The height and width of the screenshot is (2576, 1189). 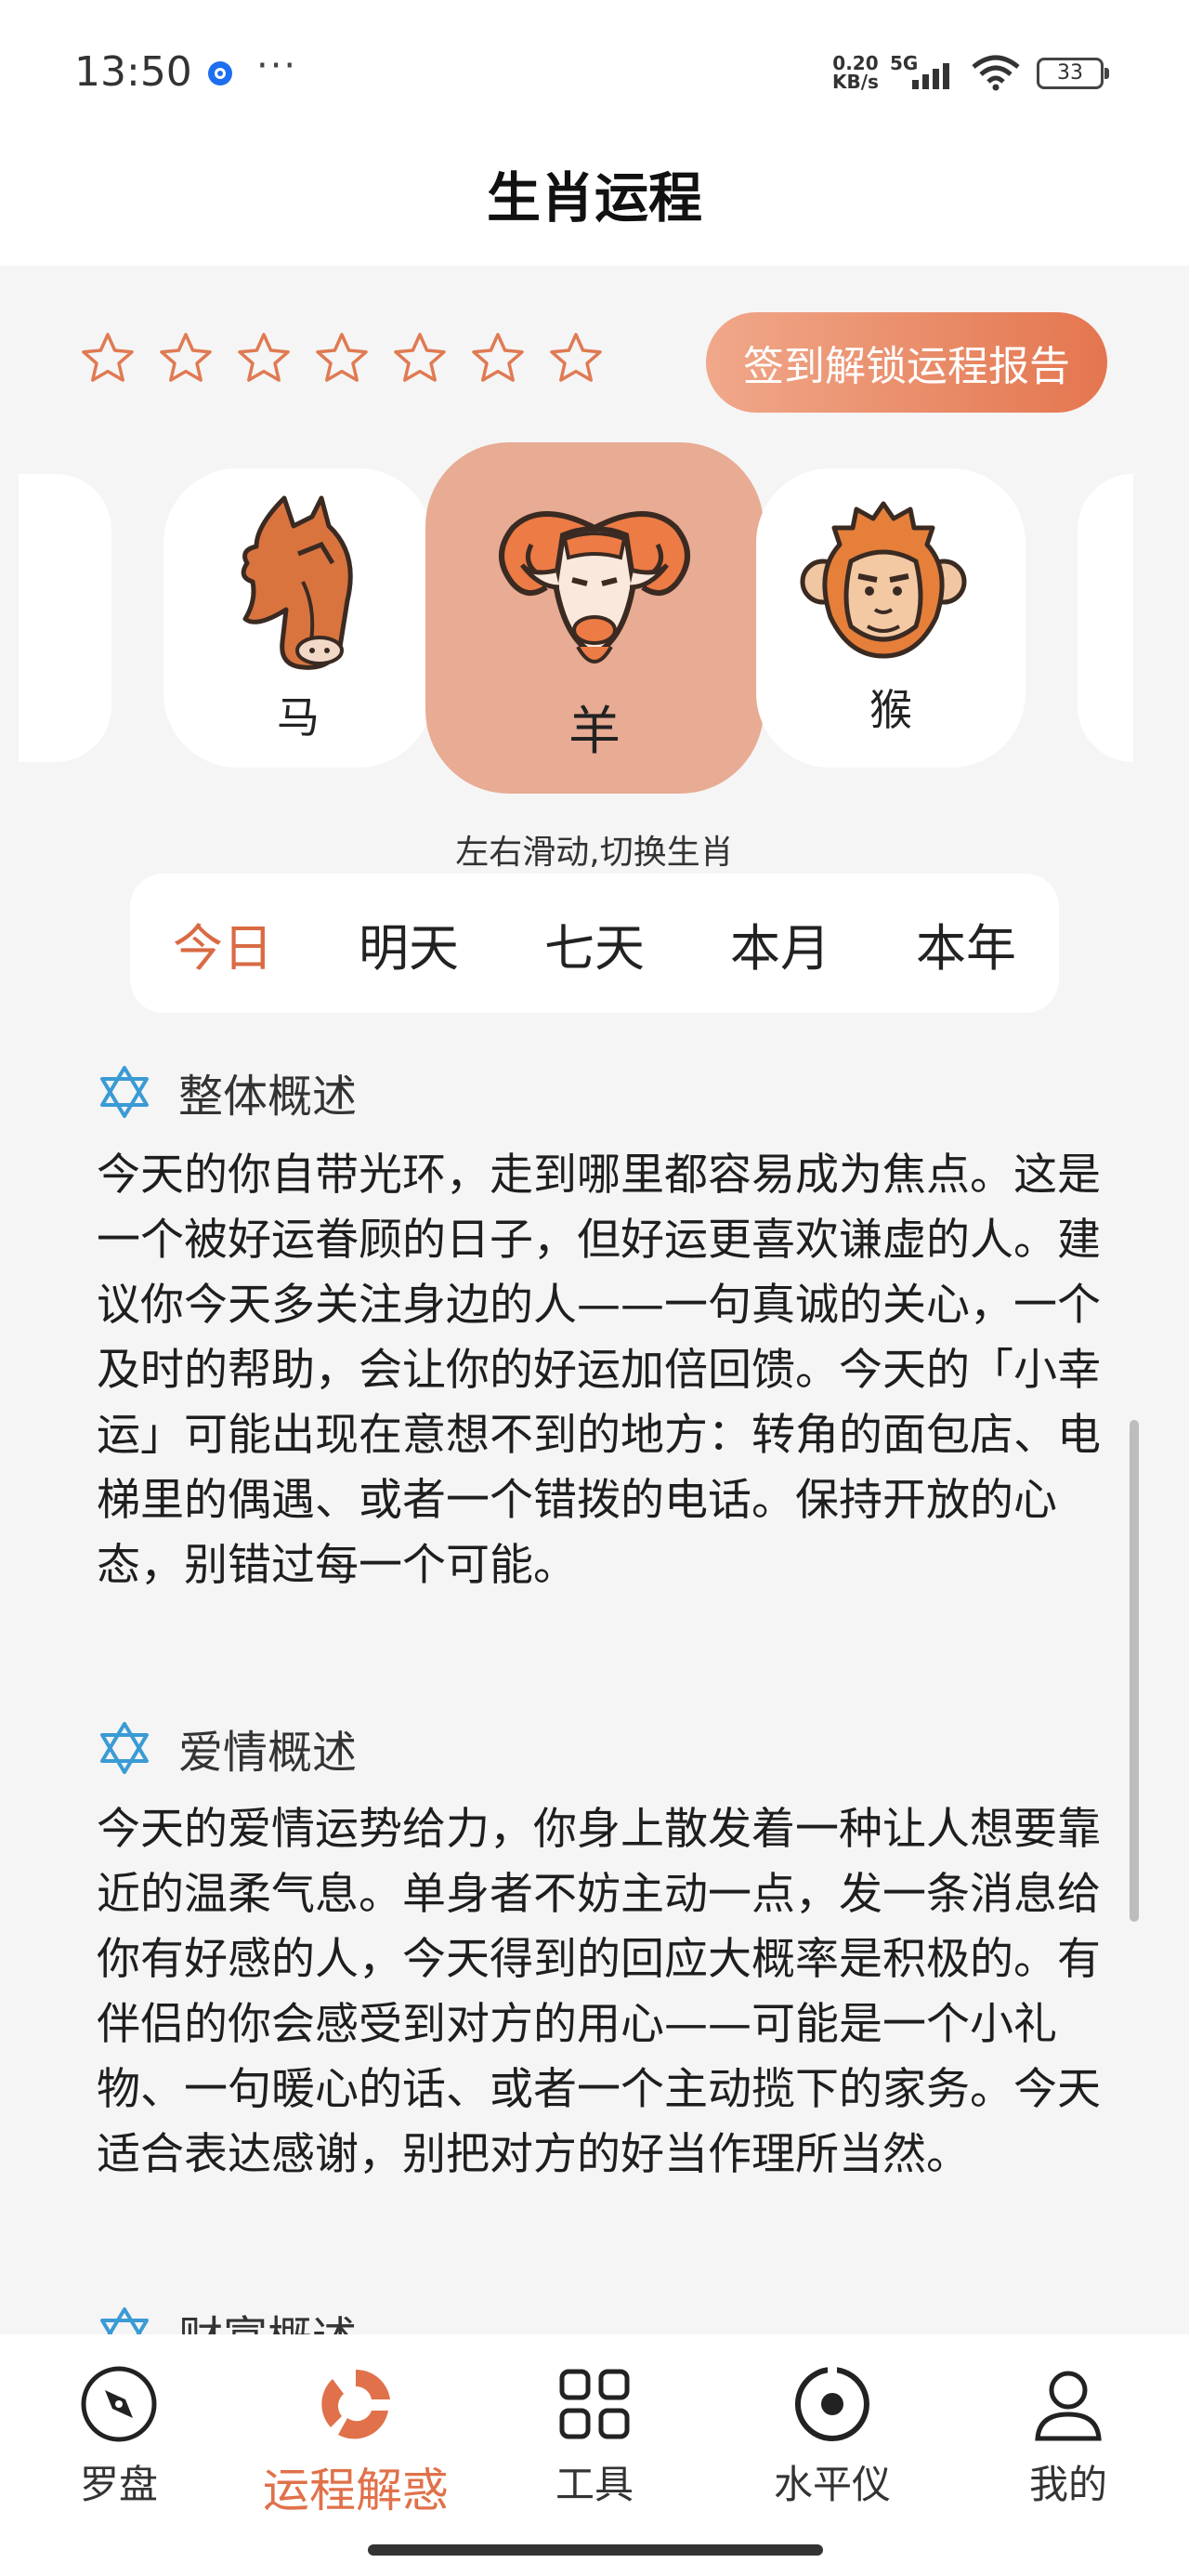 I want to click on section-love-header: 爱情概述, so click(x=227, y=1748).